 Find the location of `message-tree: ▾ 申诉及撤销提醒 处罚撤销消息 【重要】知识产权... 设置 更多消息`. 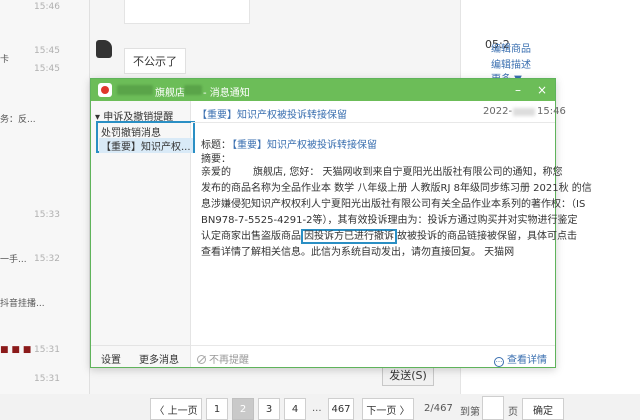

message-tree: ▾ 申诉及撤销提醒 处罚撤销消息 【重要】知识产权... 设置 更多消息 is located at coordinates (143, 234).